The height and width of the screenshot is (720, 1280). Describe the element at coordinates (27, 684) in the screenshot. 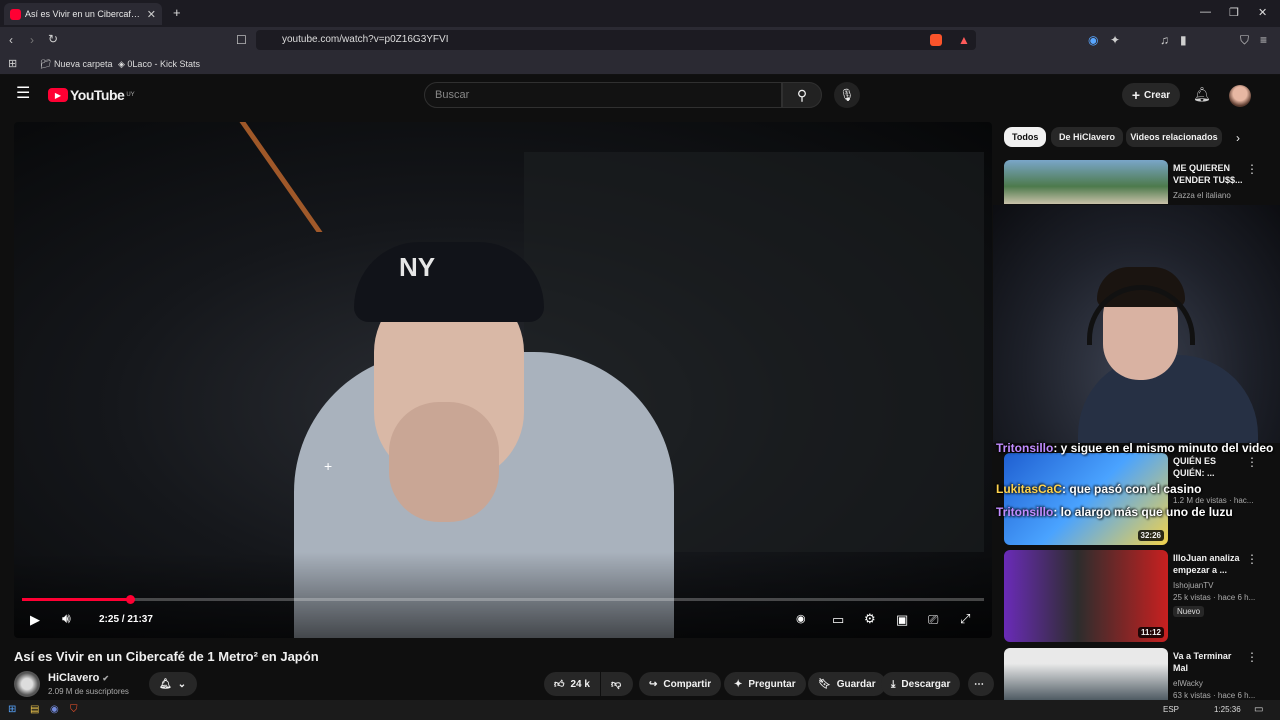

I see `channel-avatar` at that location.